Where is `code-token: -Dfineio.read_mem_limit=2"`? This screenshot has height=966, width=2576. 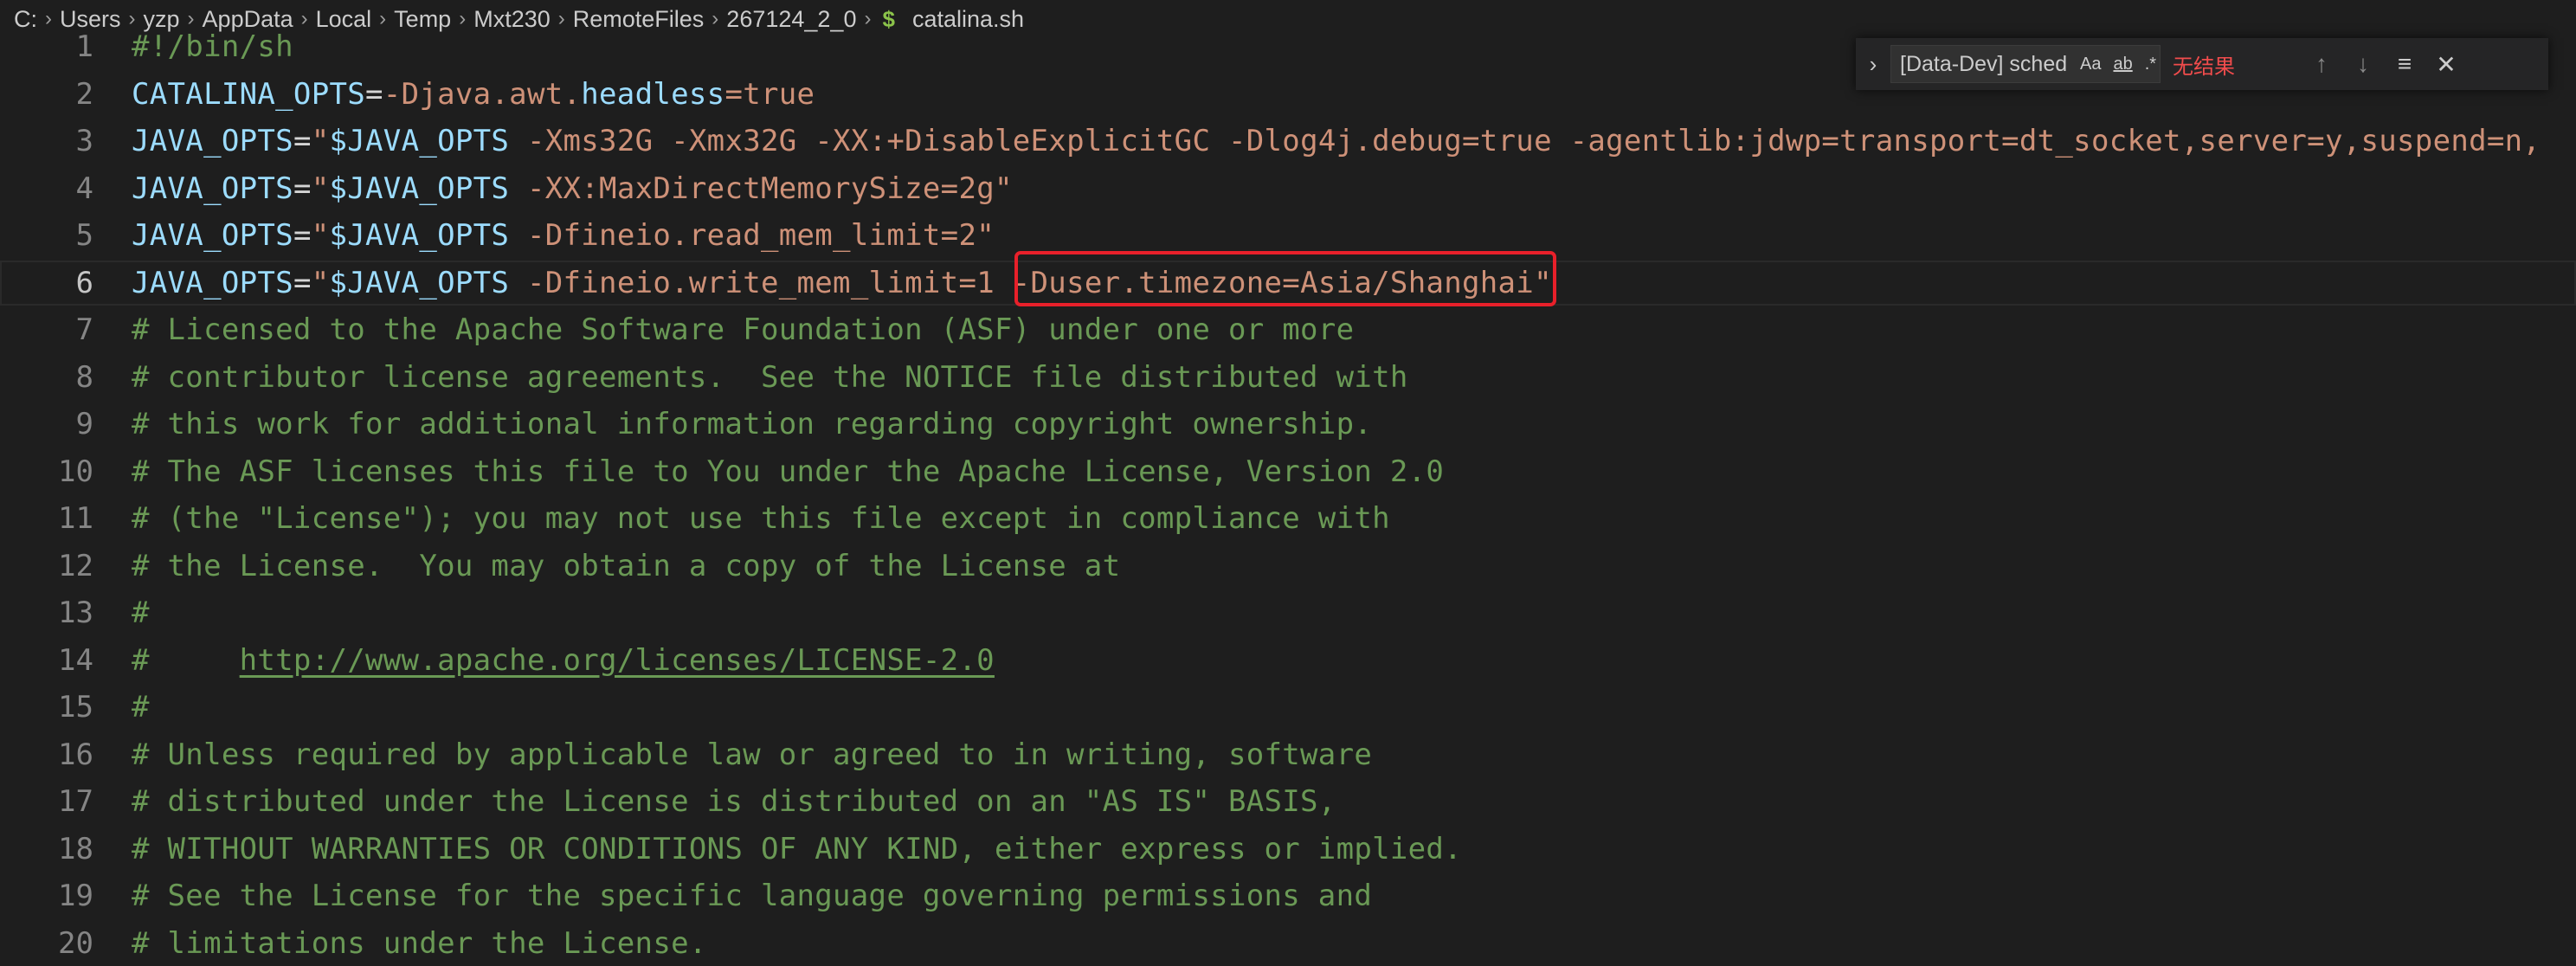 code-token: -Dfineio.read_mem_limit=2" is located at coordinates (752, 235).